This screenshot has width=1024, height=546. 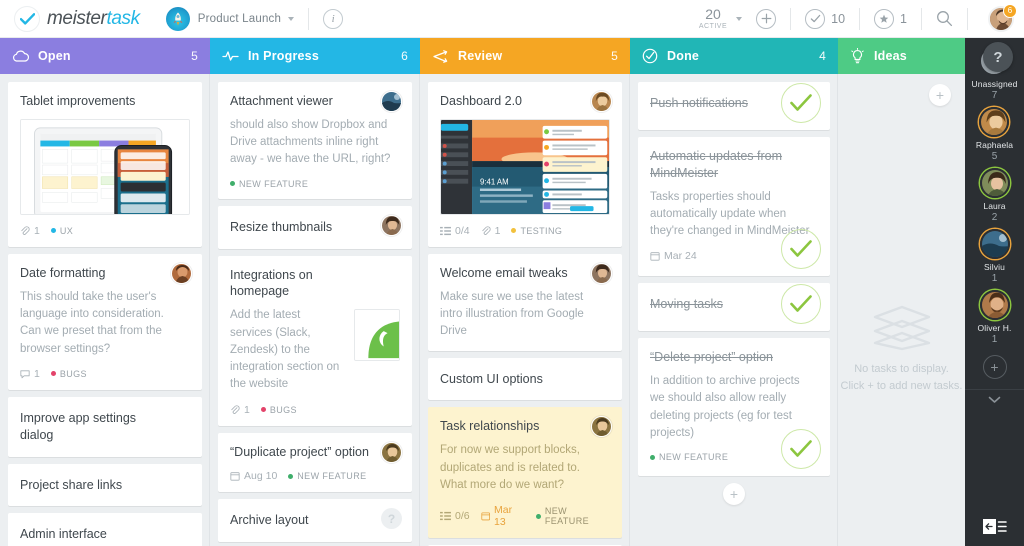 I want to click on sidebar-member-raphaela: Raphaela 5, so click(x=994, y=134).